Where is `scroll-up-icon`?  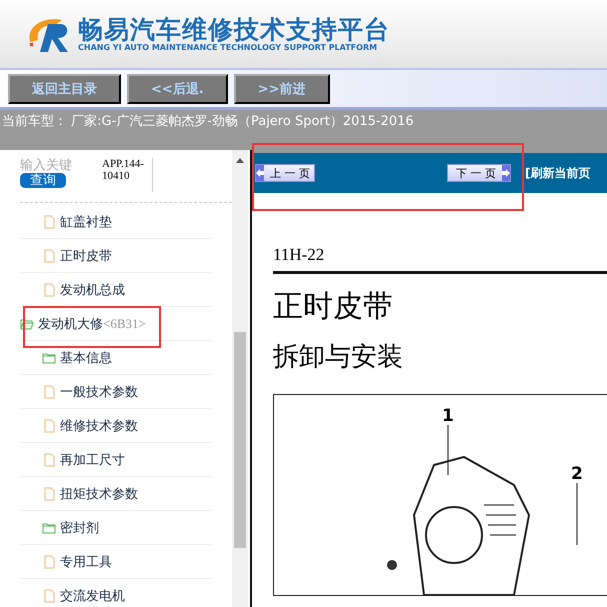 scroll-up-icon is located at coordinates (240, 160).